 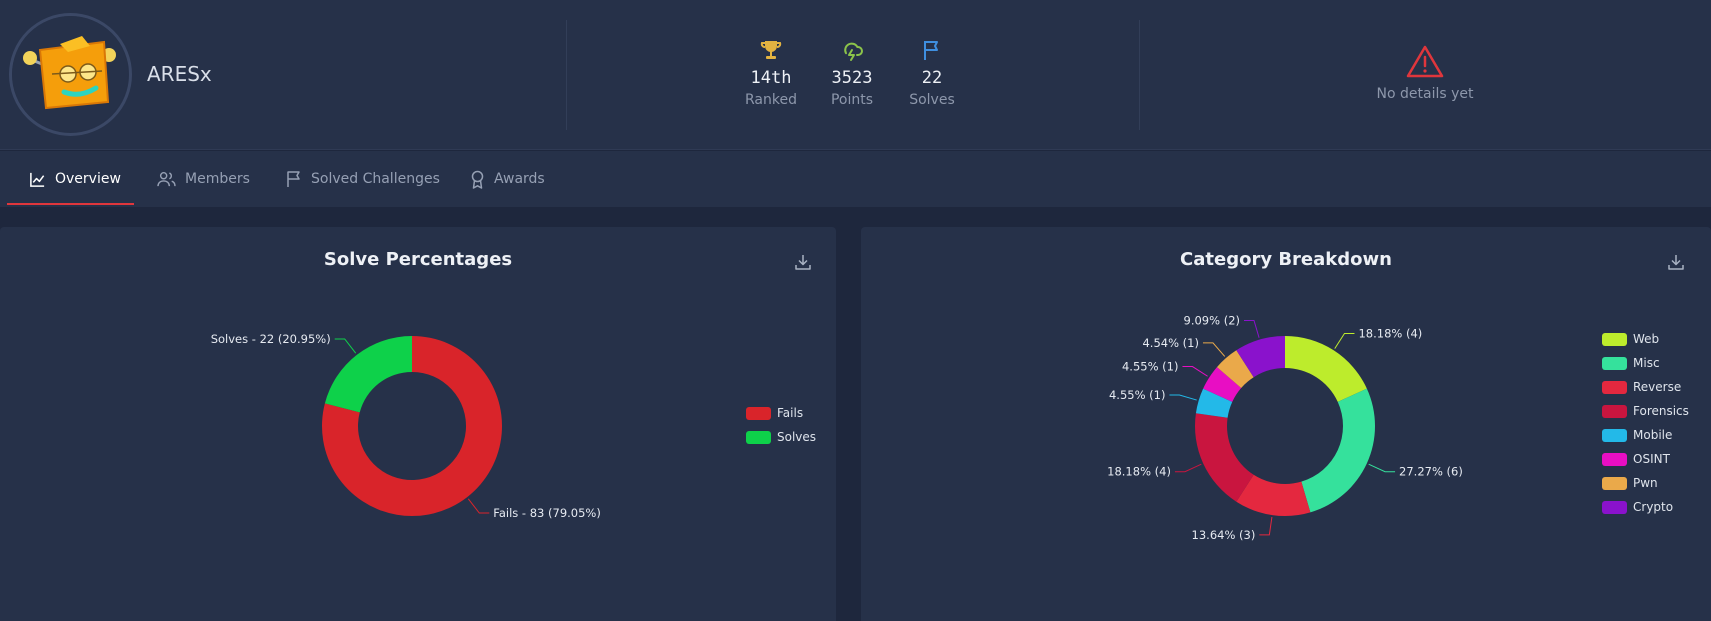 What do you see at coordinates (1382, 468) in the screenshot?
I see `label-leader-misc` at bounding box center [1382, 468].